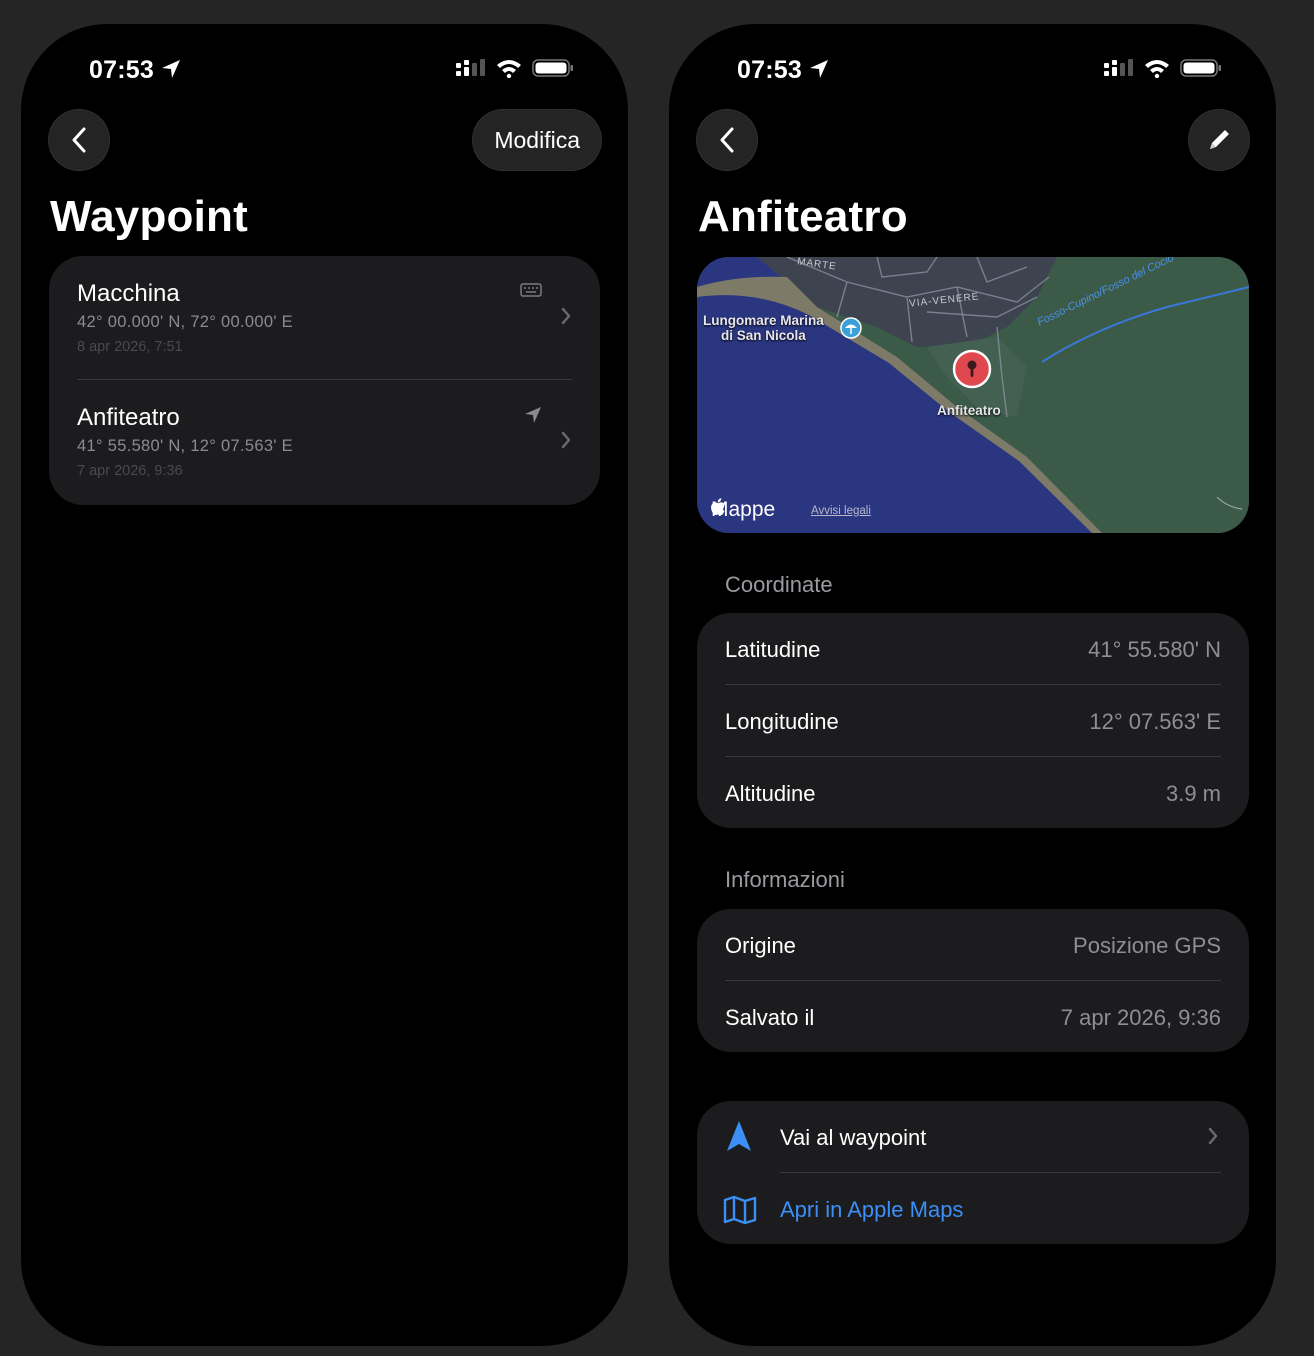 This screenshot has width=1314, height=1356. What do you see at coordinates (1154, 649) in the screenshot?
I see `latitude-value: 41° 55.580' N` at bounding box center [1154, 649].